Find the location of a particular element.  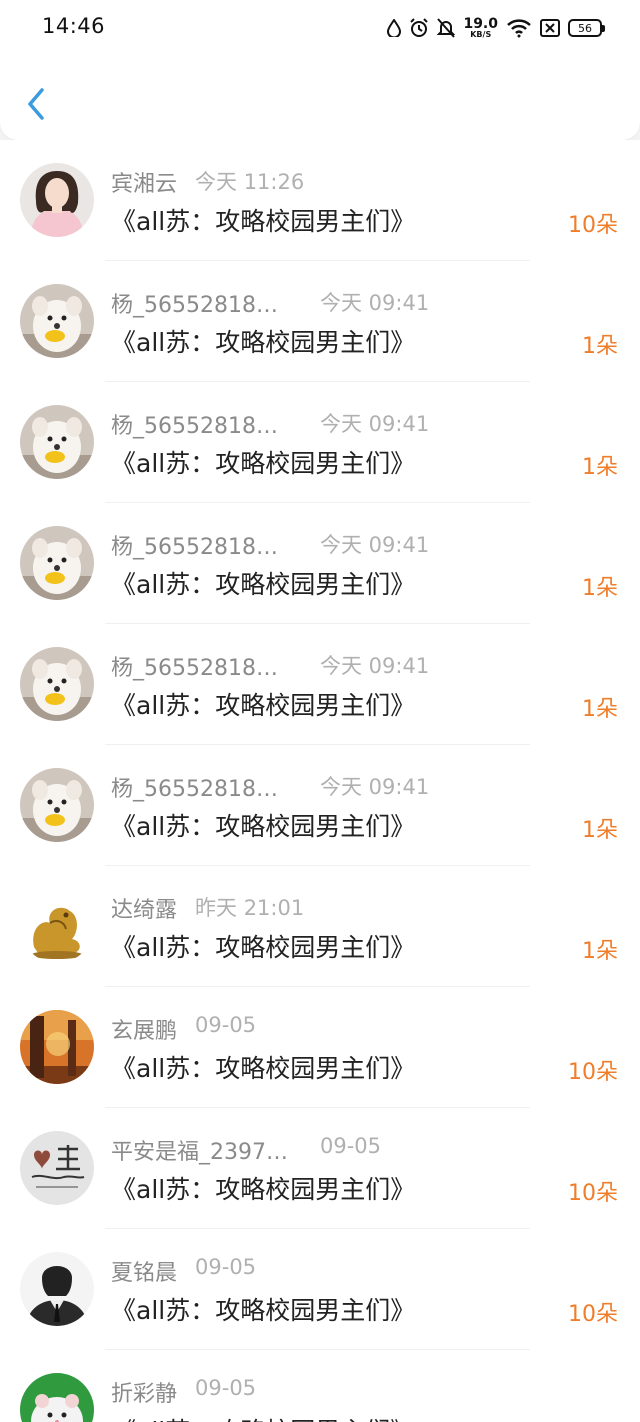

back-button is located at coordinates (36, 104).